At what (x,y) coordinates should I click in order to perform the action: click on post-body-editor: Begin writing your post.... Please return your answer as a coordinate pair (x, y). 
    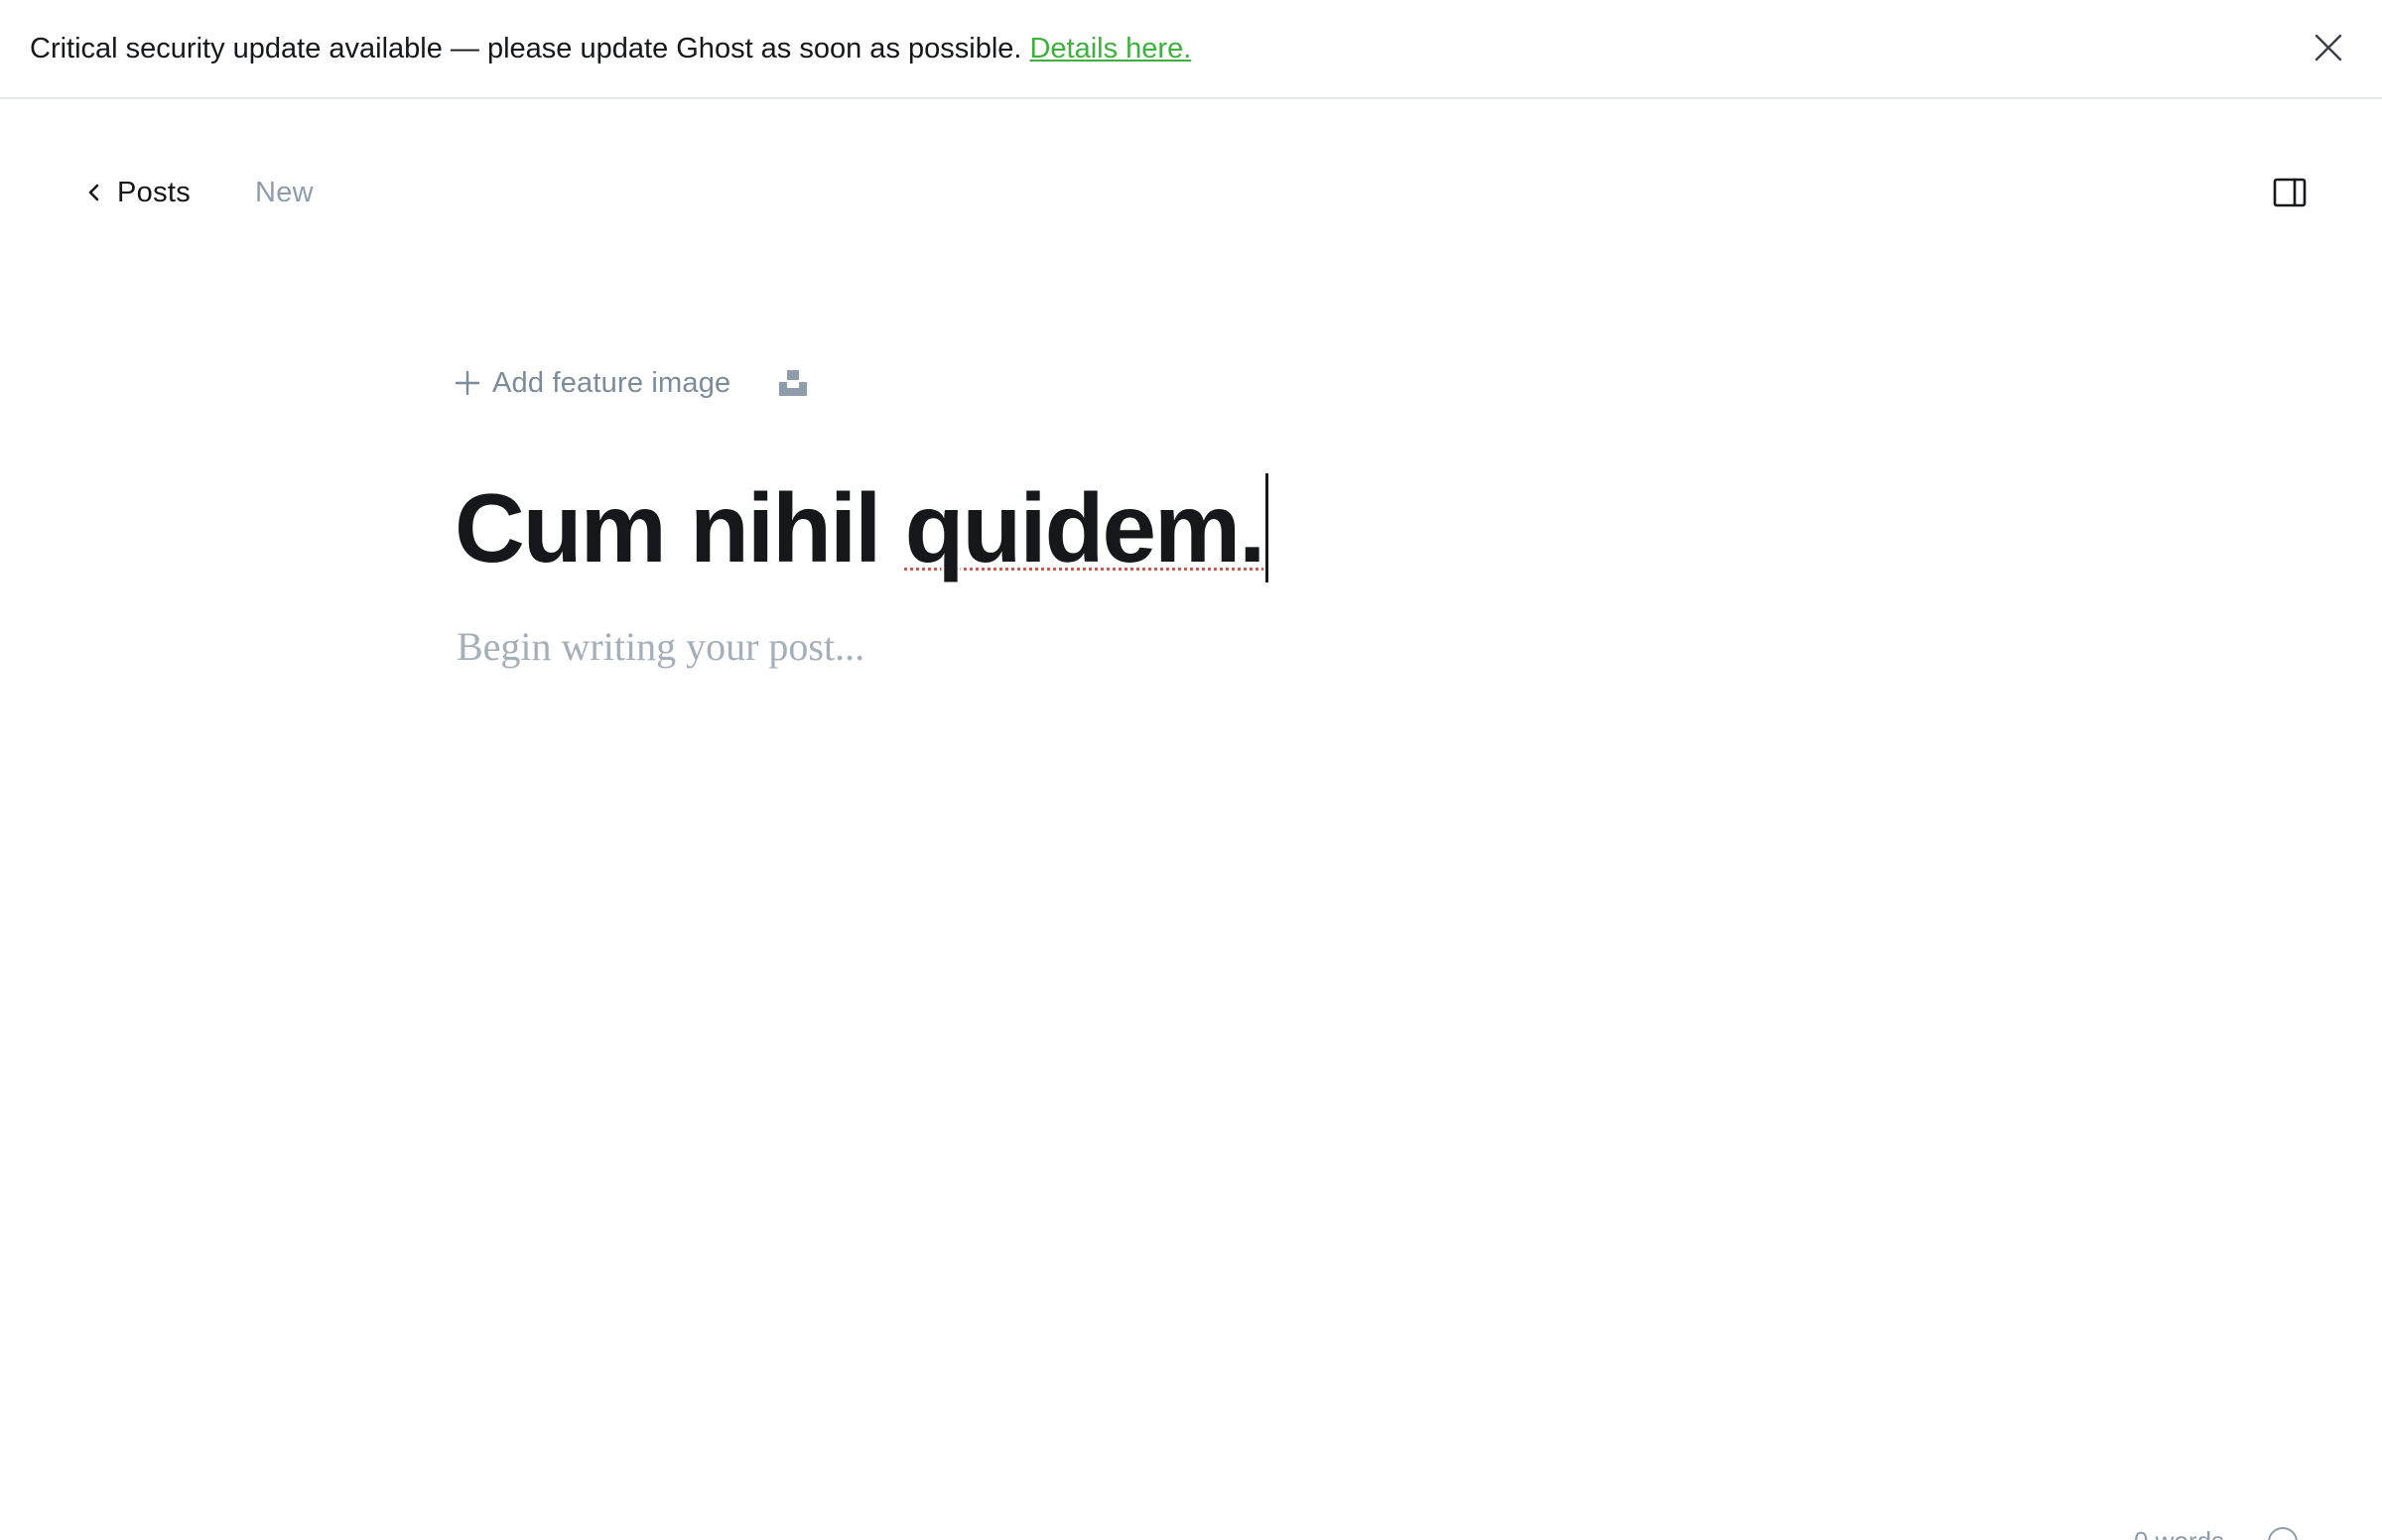
    Looking at the image, I should click on (661, 647).